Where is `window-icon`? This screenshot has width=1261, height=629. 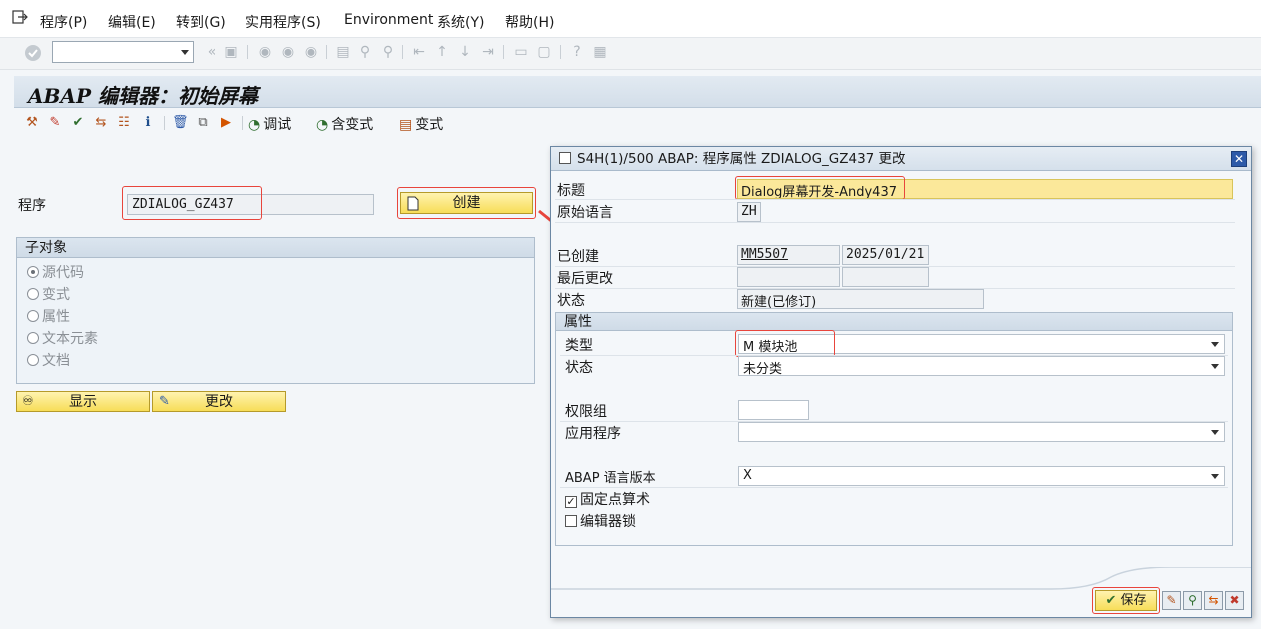 window-icon is located at coordinates (565, 158).